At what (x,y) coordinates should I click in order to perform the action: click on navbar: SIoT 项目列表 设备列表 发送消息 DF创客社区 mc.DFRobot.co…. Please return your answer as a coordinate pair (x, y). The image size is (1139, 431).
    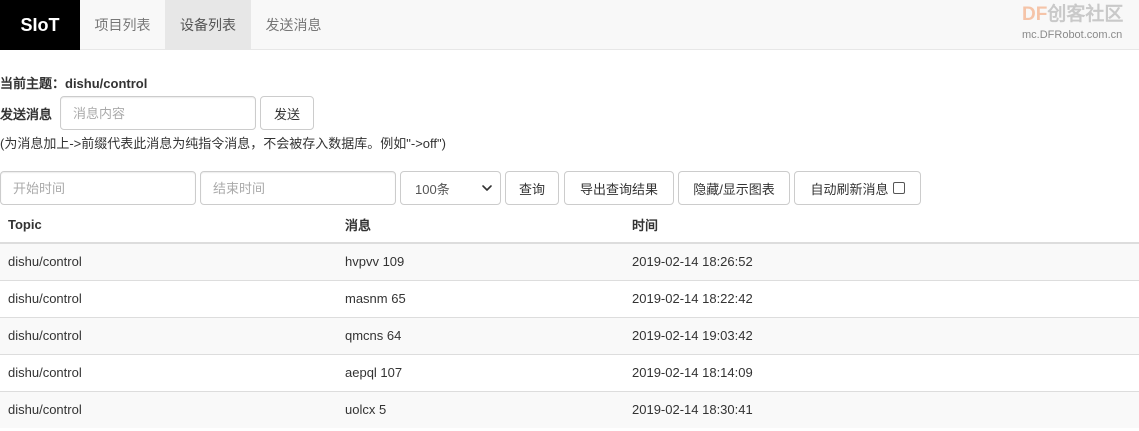
    Looking at the image, I should click on (569, 25).